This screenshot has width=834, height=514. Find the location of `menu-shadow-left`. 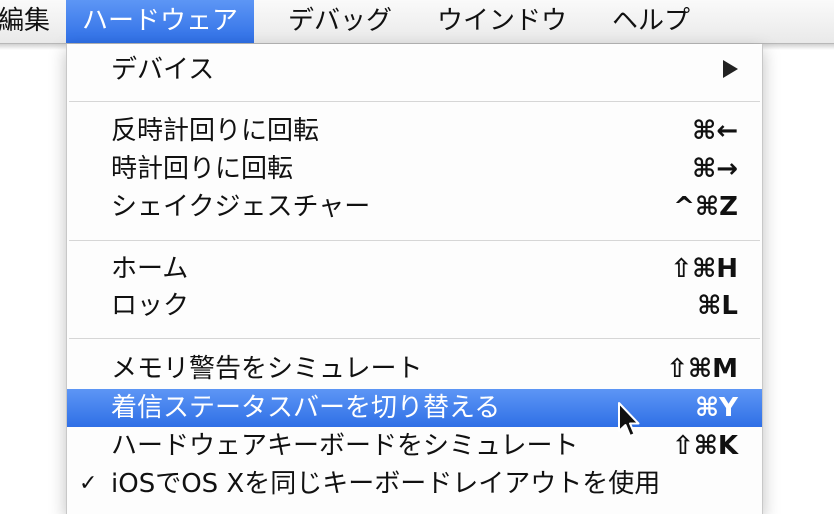

menu-shadow-left is located at coordinates (33, 47).